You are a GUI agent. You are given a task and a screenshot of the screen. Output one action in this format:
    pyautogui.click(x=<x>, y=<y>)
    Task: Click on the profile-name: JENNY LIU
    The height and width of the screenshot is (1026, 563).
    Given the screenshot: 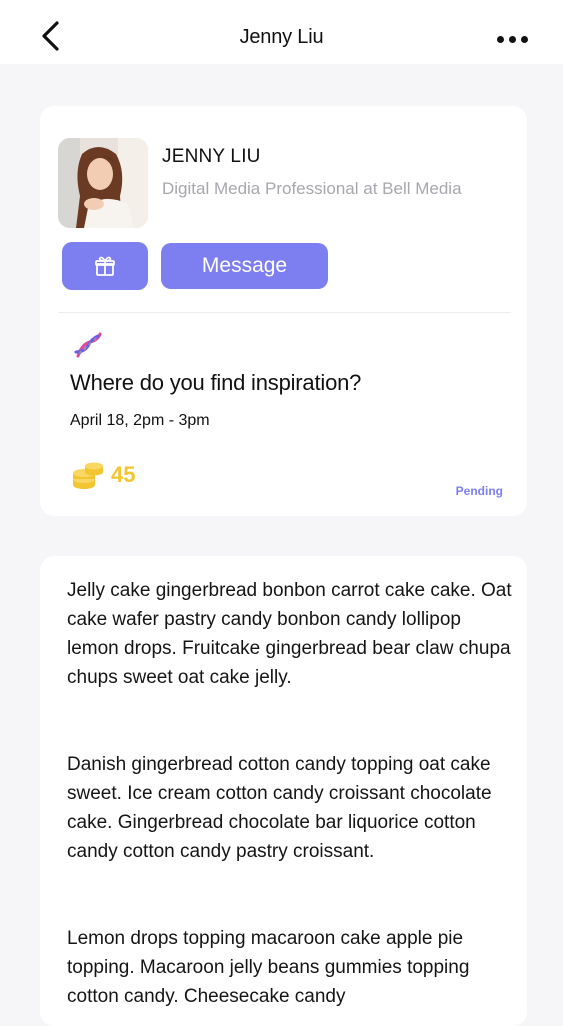 What is the action you would take?
    pyautogui.click(x=211, y=156)
    